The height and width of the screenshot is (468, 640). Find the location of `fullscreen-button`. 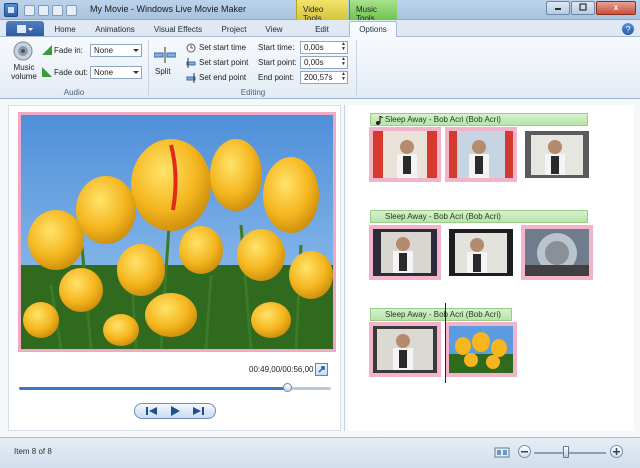

fullscreen-button is located at coordinates (321, 369).